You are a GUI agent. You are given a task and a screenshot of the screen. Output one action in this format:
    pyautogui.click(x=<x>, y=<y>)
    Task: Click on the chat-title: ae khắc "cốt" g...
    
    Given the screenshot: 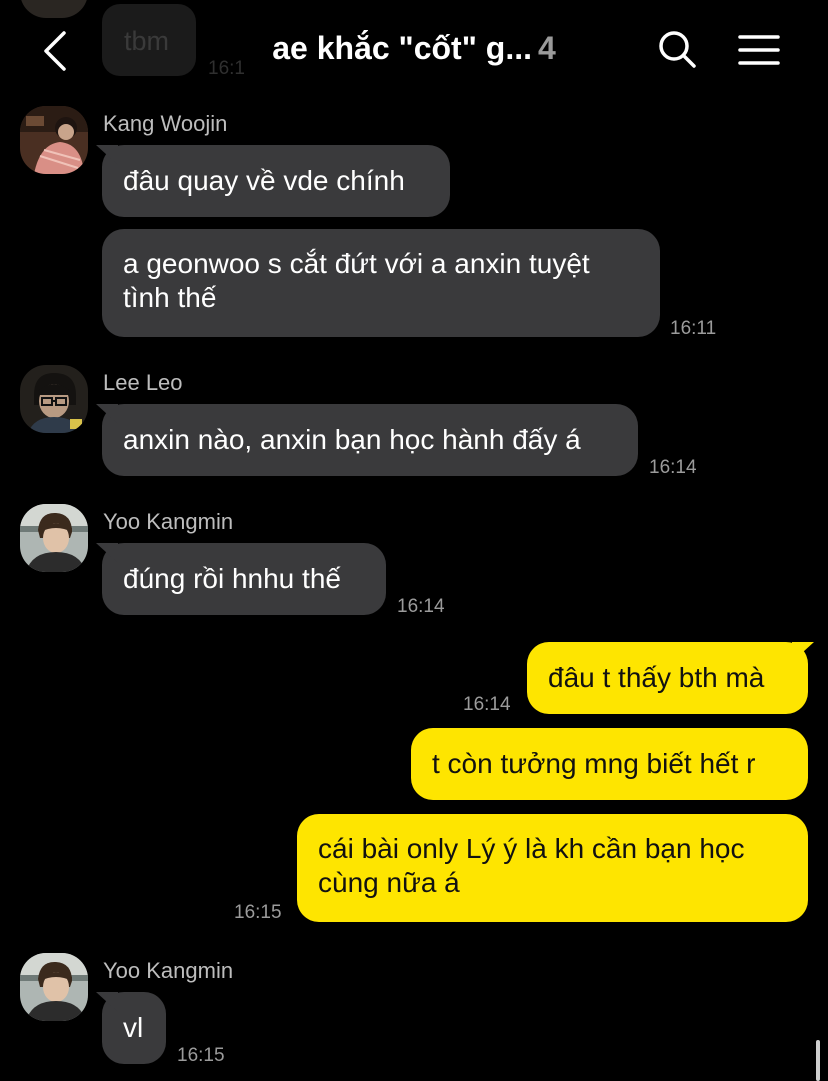 What is the action you would take?
    pyautogui.click(x=402, y=48)
    